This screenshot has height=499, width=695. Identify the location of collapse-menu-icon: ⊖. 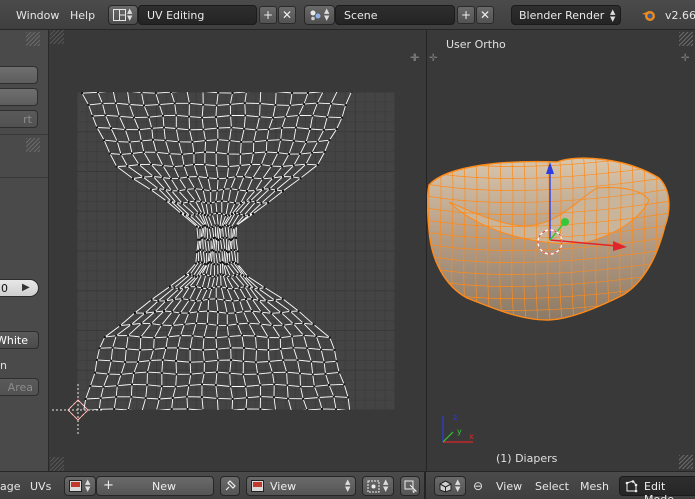
(478, 486).